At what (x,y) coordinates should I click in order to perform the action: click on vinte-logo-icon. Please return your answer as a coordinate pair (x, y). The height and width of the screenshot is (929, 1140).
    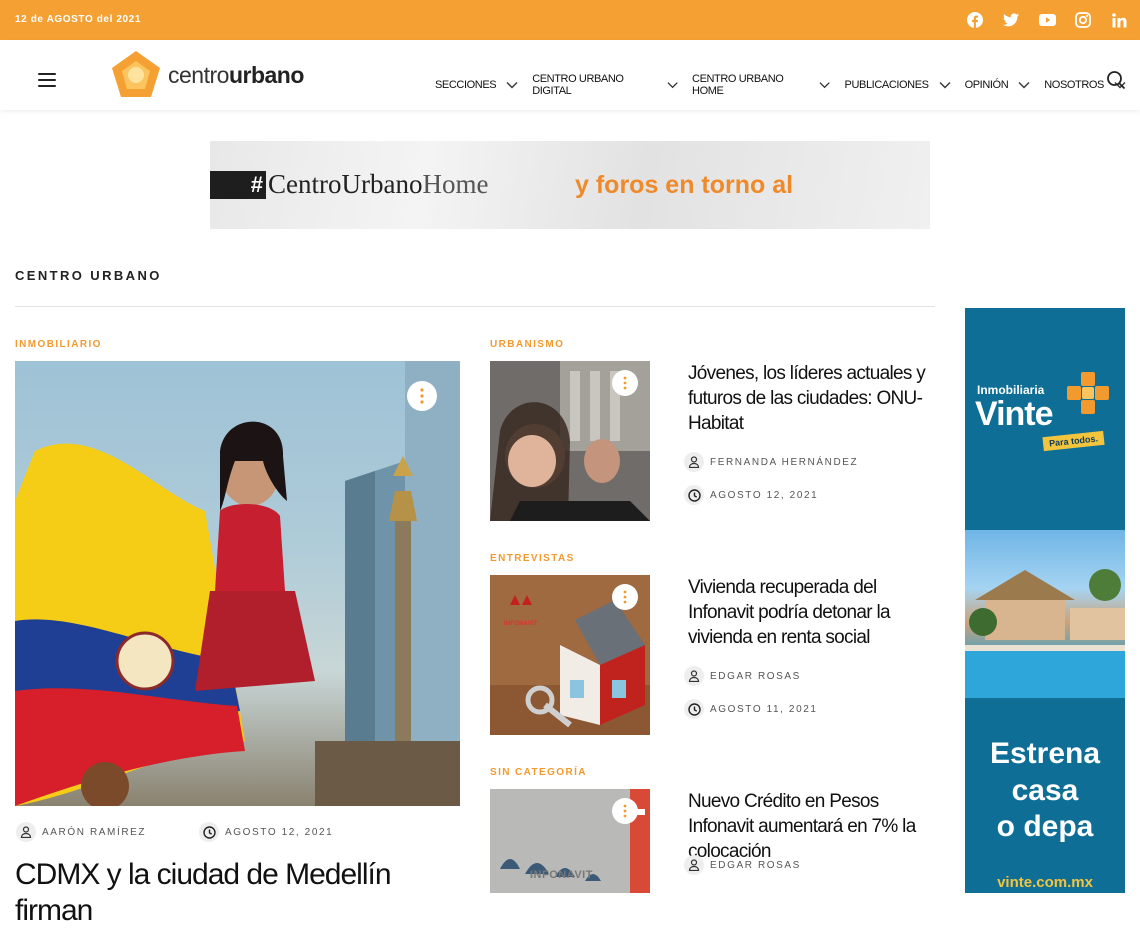
    Looking at the image, I should click on (1088, 393).